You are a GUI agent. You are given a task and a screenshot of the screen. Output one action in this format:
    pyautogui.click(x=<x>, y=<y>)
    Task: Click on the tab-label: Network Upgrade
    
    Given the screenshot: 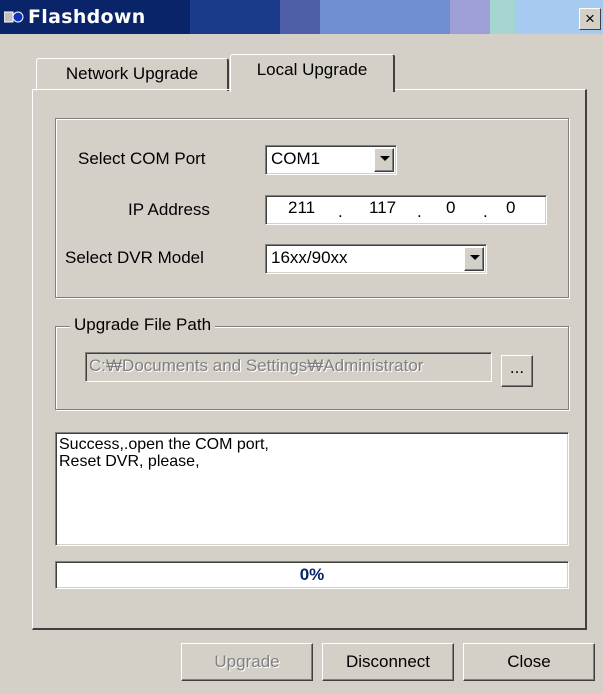 What is the action you would take?
    pyautogui.click(x=132, y=73)
    